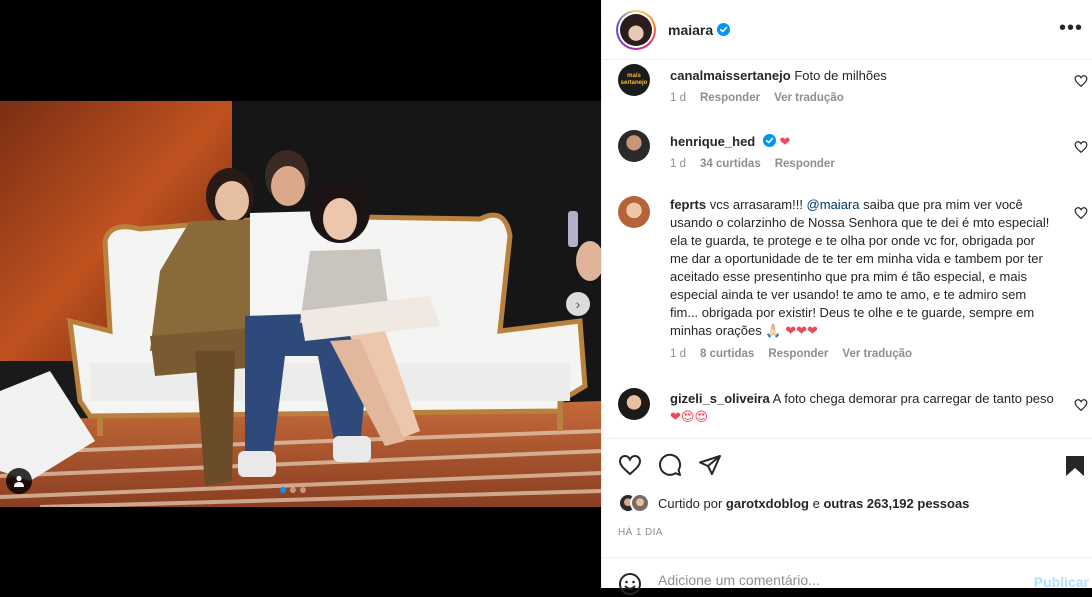 Image resolution: width=1092 pixels, height=597 pixels. Describe the element at coordinates (730, 75) in the screenshot. I see `comment-username: canalmaissertanejo` at that location.